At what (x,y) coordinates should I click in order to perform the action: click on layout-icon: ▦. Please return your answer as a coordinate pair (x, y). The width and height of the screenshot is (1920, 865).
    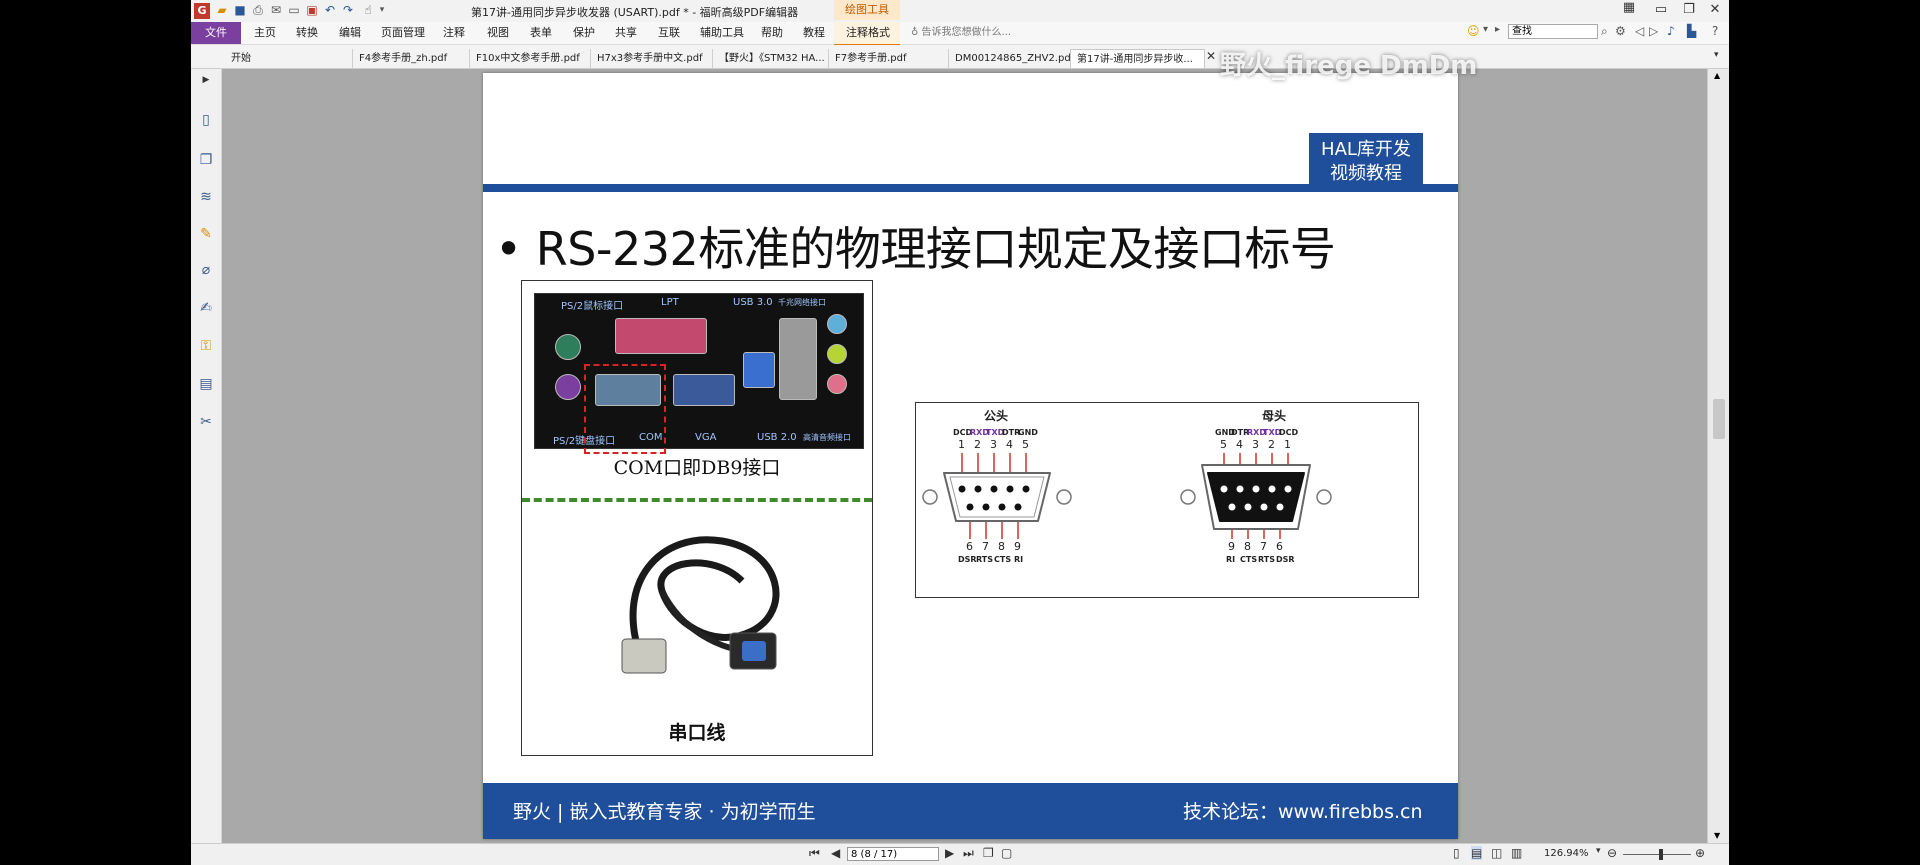
    Looking at the image, I should click on (1629, 7).